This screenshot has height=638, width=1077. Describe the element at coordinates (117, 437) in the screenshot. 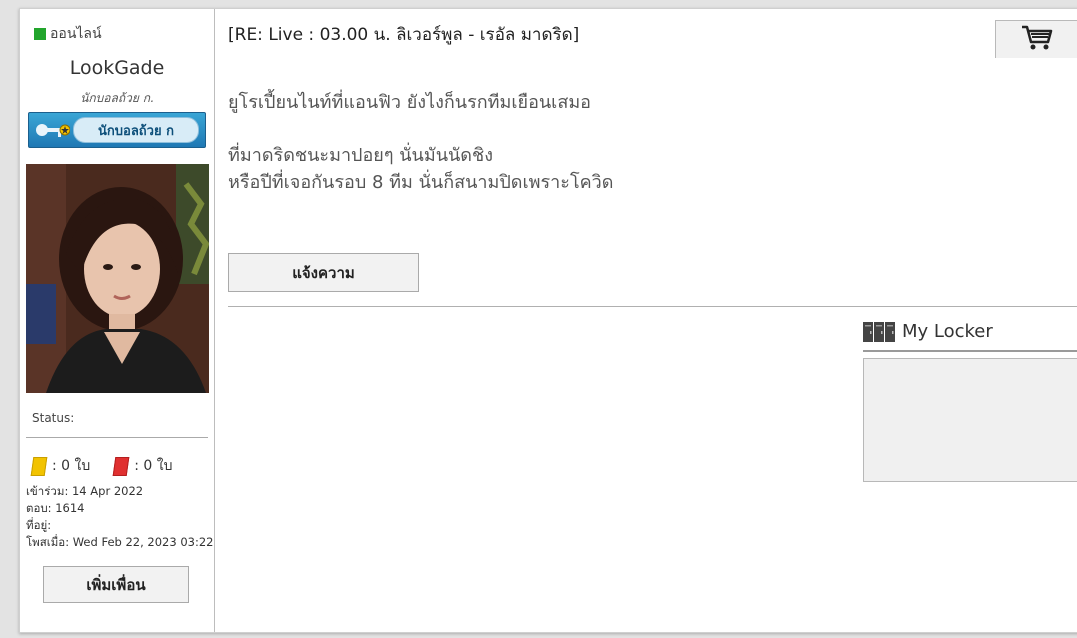

I see `divider` at that location.